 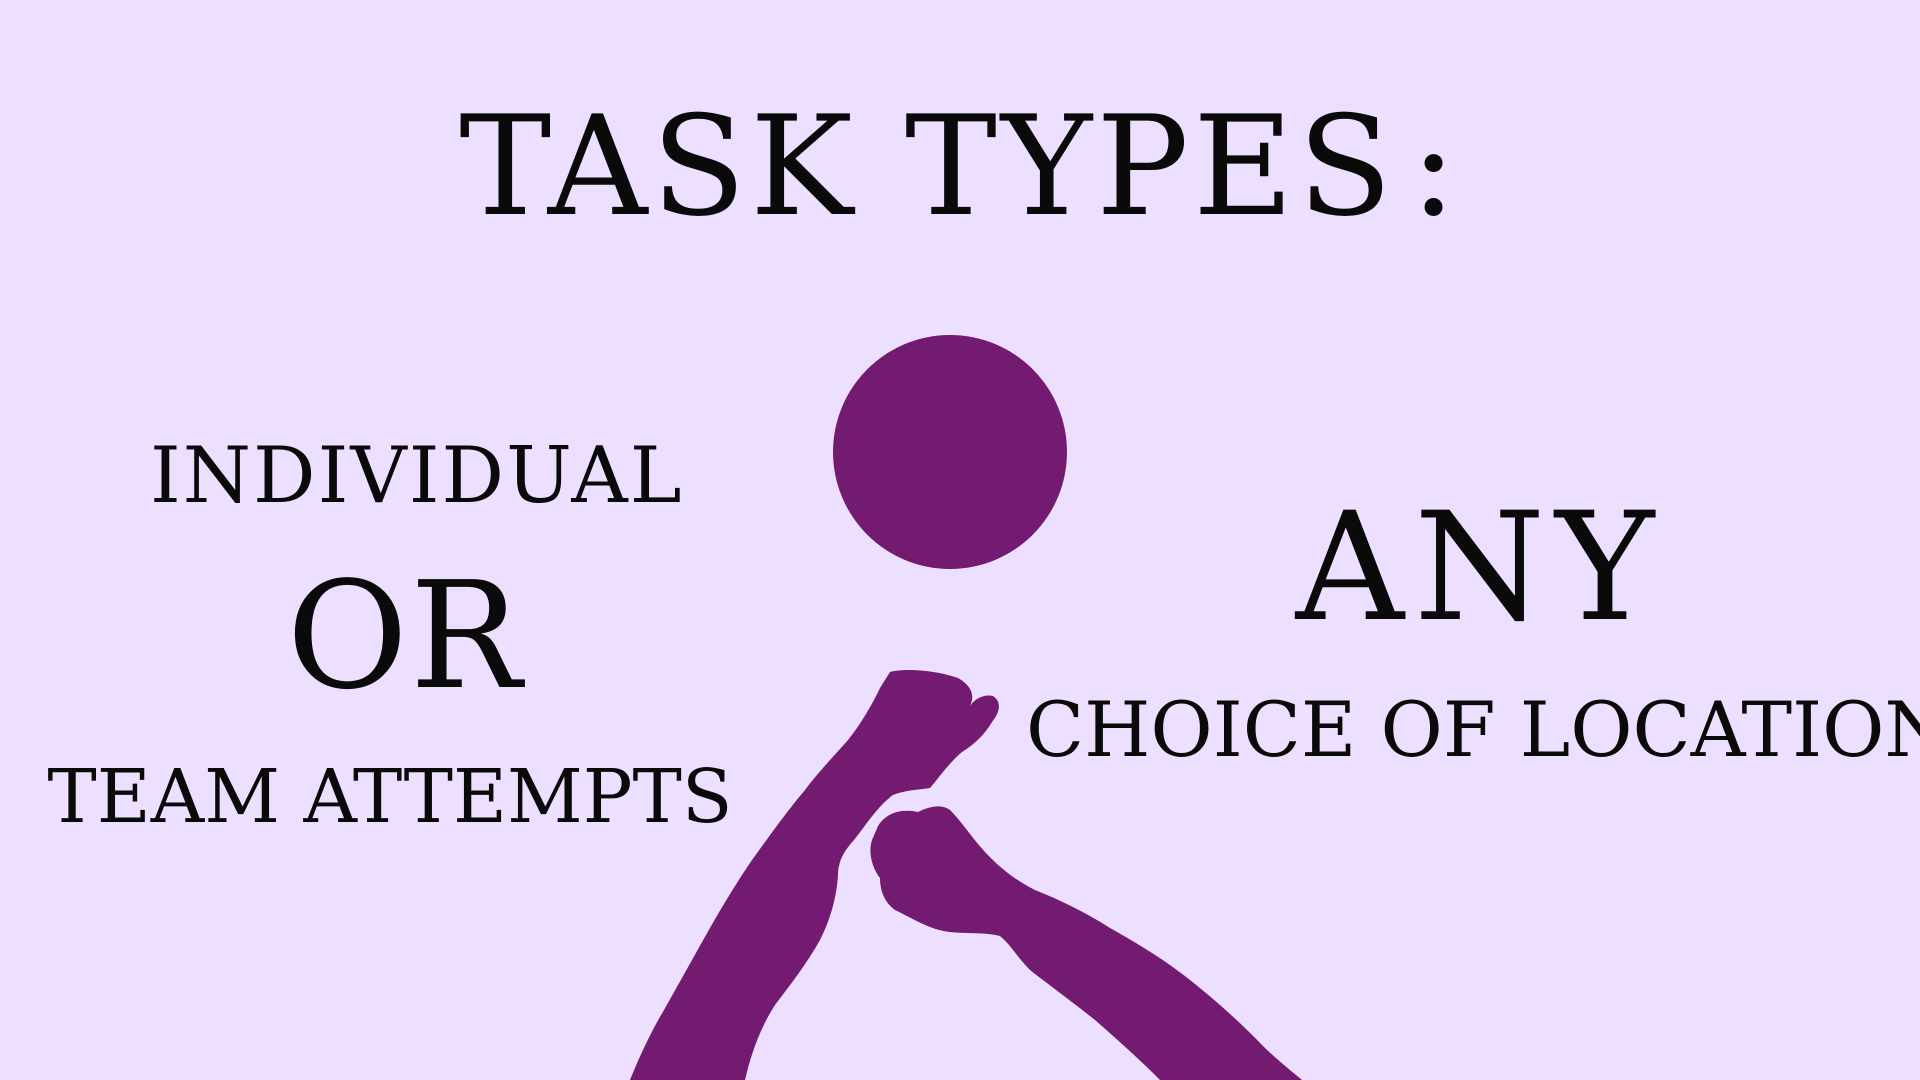 What do you see at coordinates (417, 476) in the screenshot?
I see `individual-label: INDIVIDUAL` at bounding box center [417, 476].